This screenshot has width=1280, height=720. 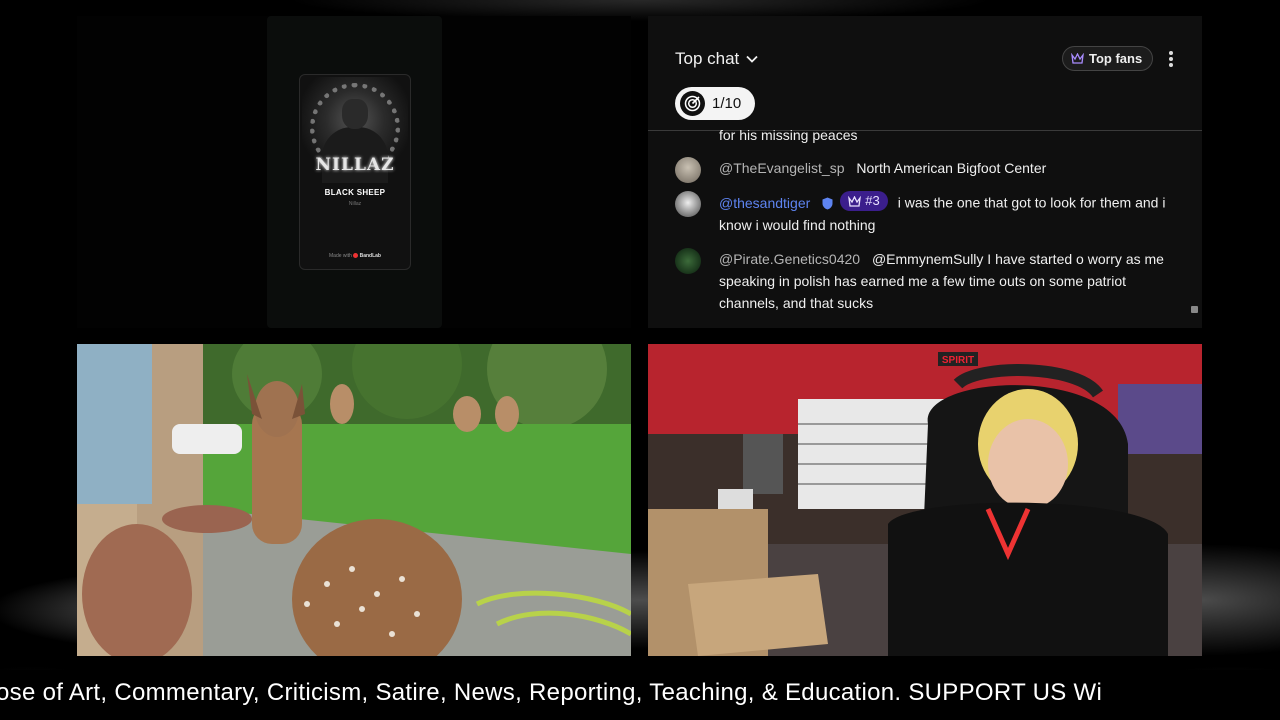 What do you see at coordinates (764, 203) in the screenshot?
I see `message-author: @thesandtiger` at bounding box center [764, 203].